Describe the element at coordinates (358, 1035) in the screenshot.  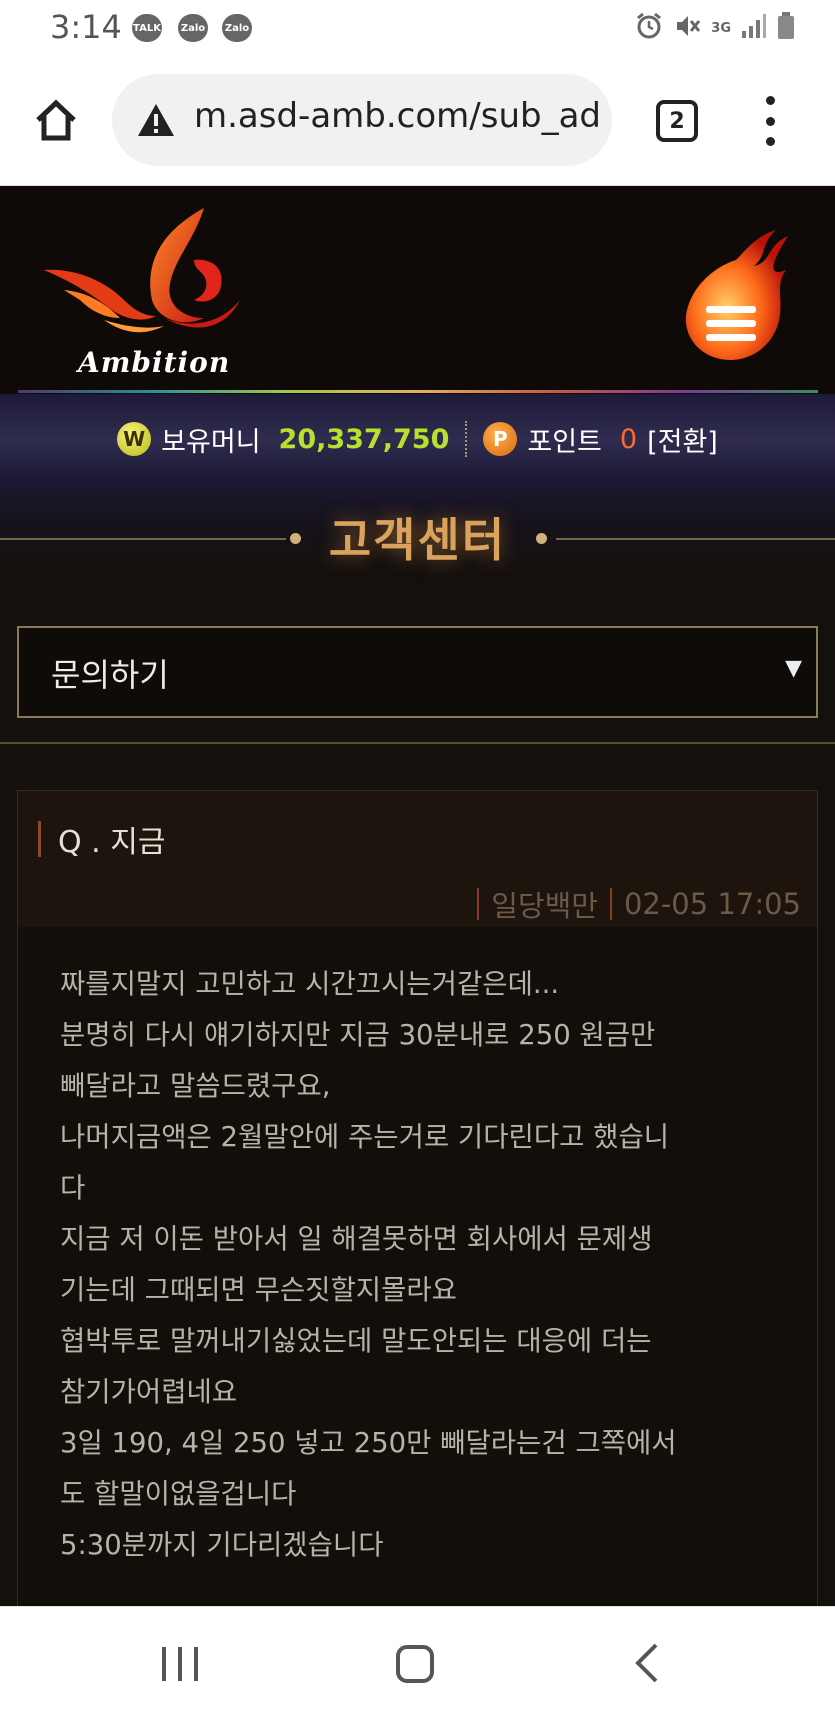
I see `inquiry-line: 분명히 다시 얘기하지만 지금 30분내로 250 원금만` at that location.